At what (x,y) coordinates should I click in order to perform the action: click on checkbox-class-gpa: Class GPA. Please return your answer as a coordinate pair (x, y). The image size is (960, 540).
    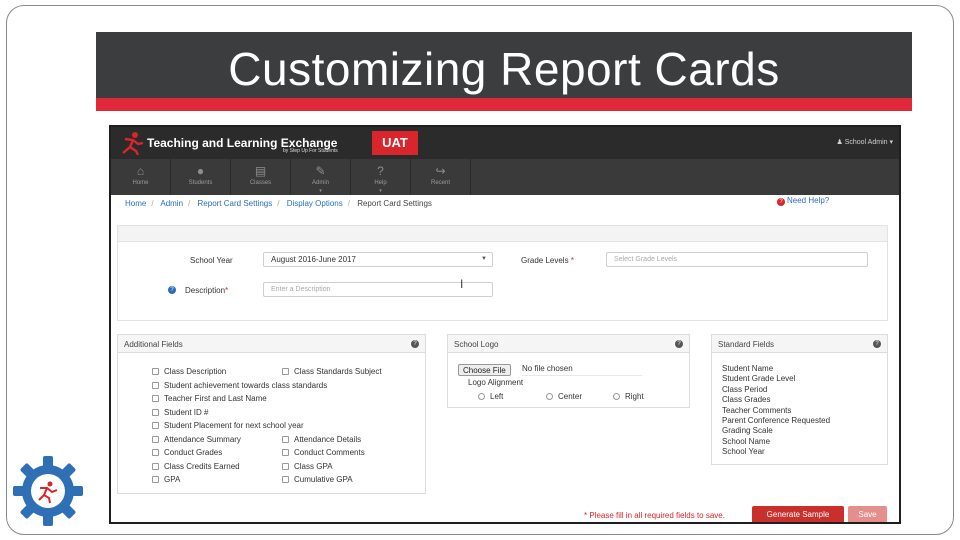
    Looking at the image, I should click on (307, 466).